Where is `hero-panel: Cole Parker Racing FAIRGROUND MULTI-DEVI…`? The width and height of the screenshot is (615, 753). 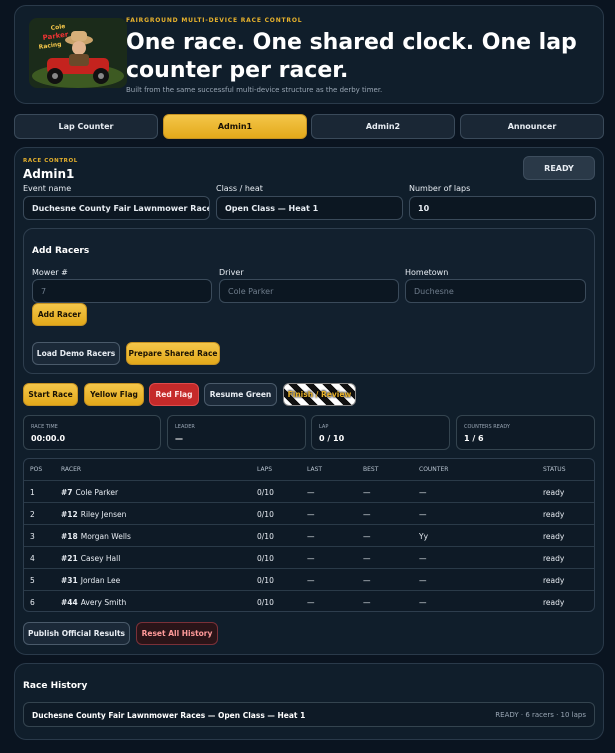
hero-panel: Cole Parker Racing FAIRGROUND MULTI-DEVI… is located at coordinates (309, 54).